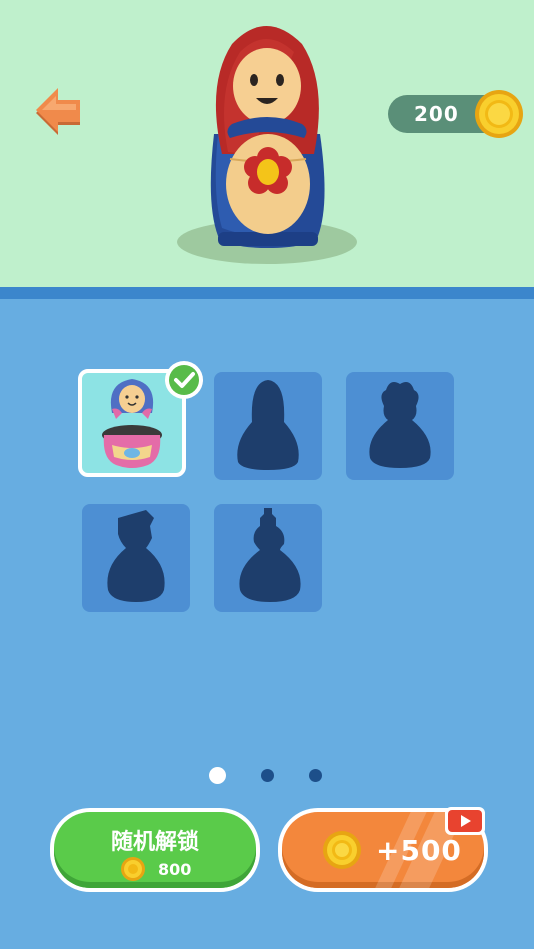 This screenshot has height=949, width=534. What do you see at coordinates (436, 114) in the screenshot?
I see `coin-balance-value: 200` at bounding box center [436, 114].